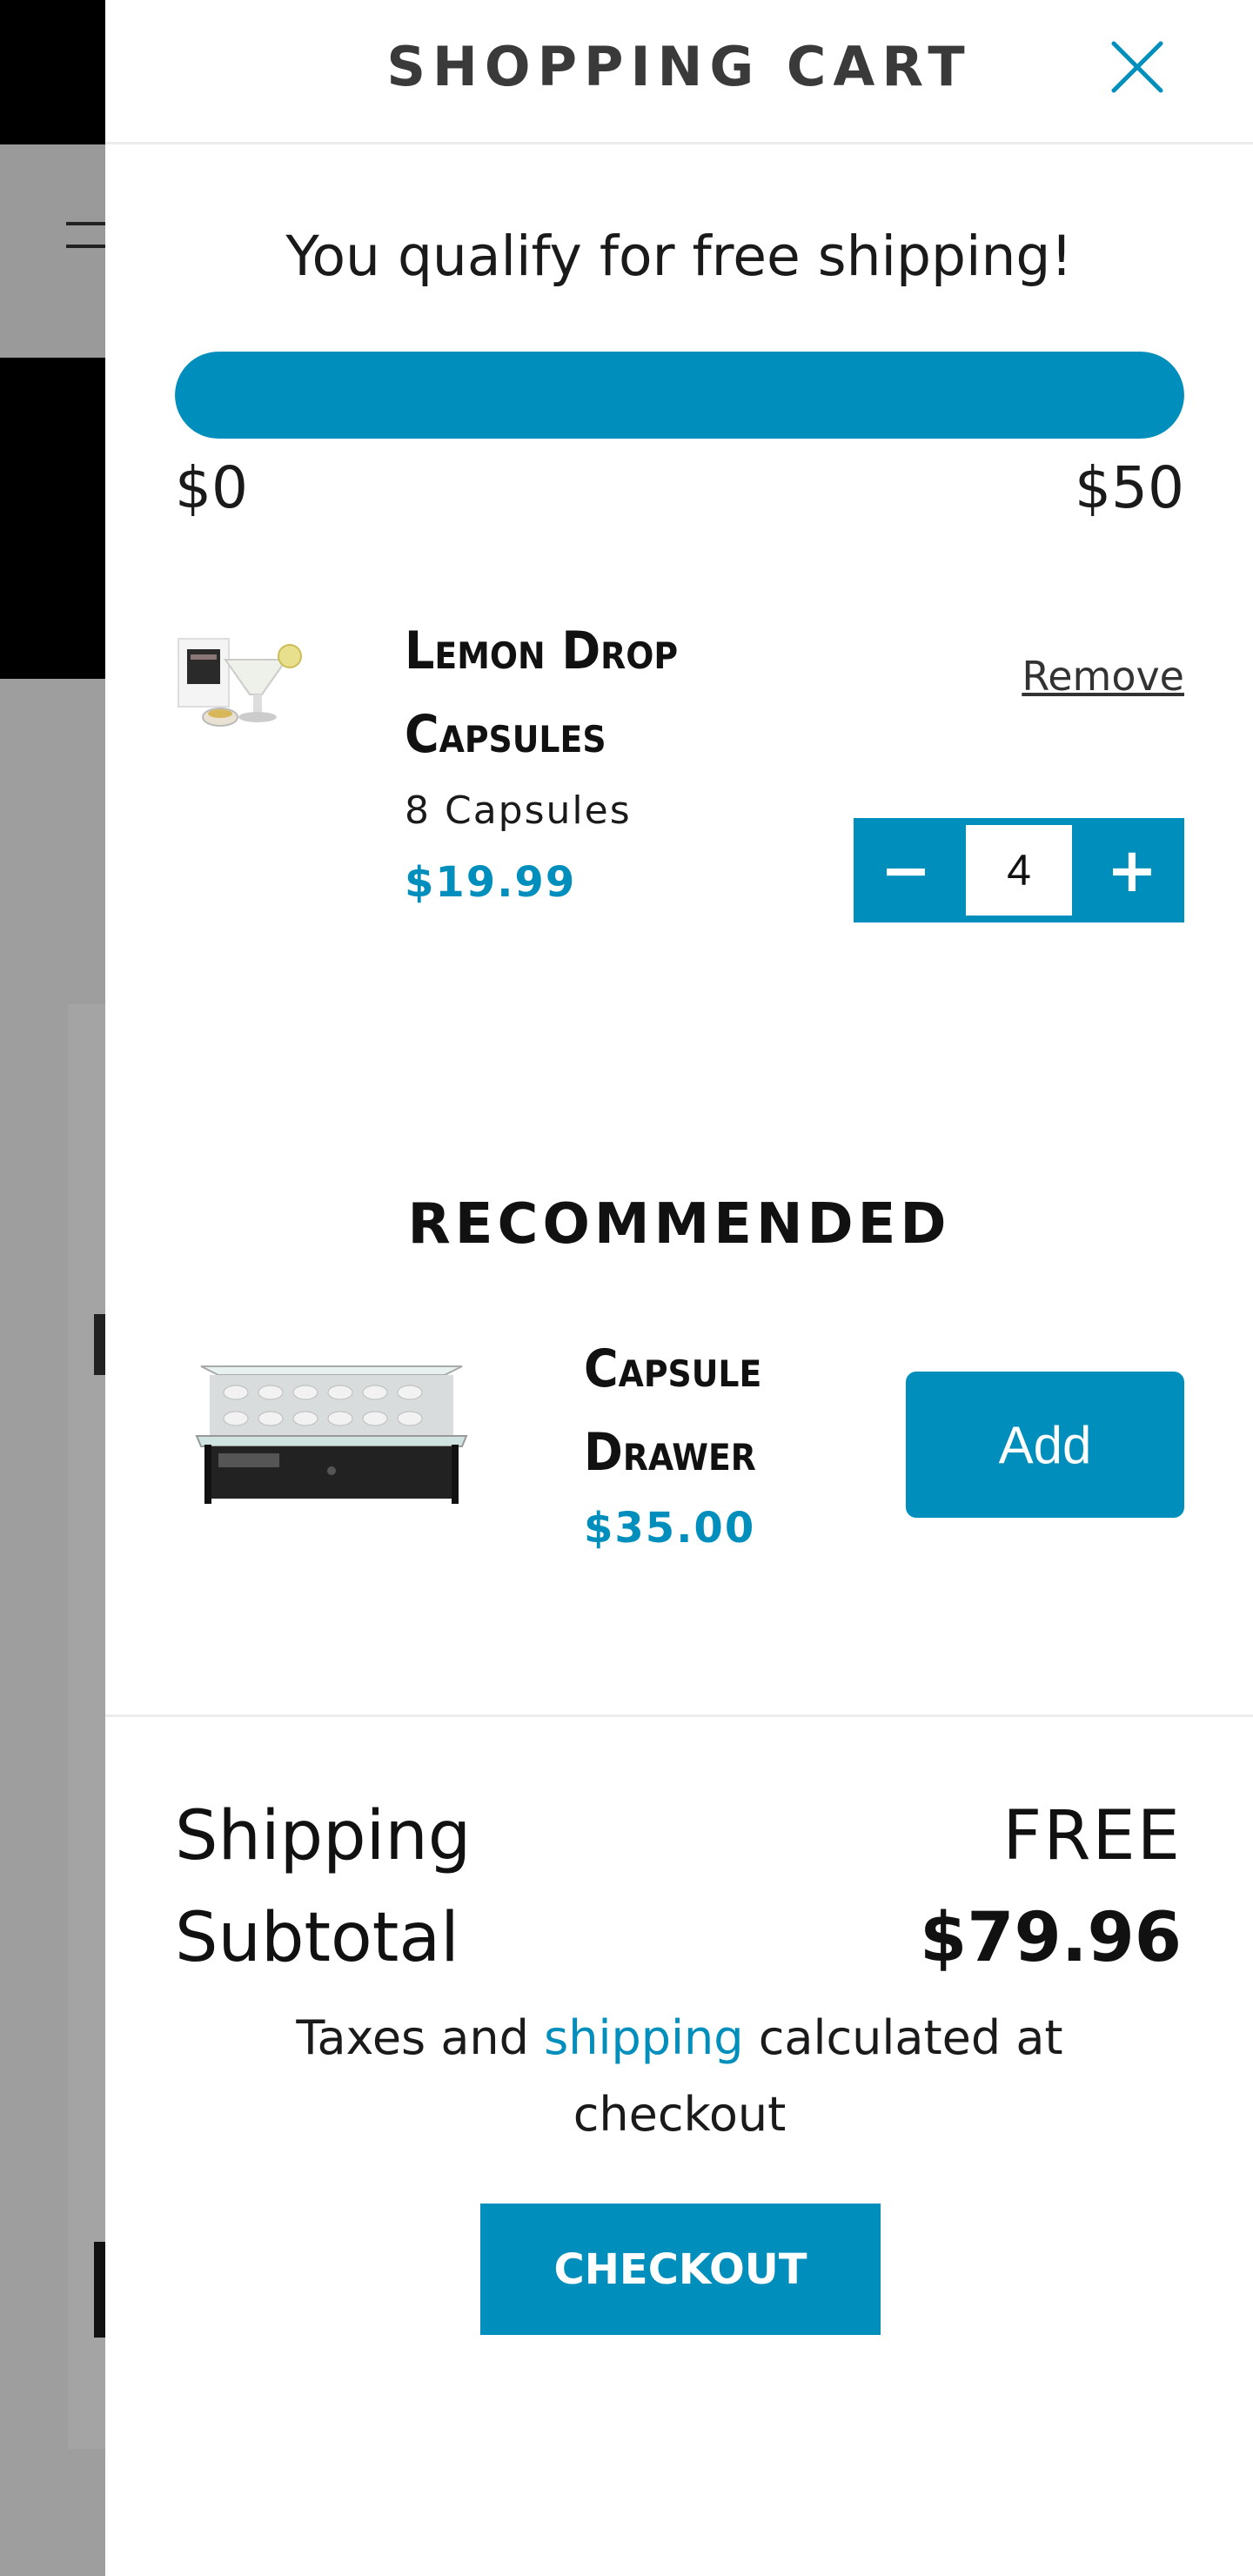 The height and width of the screenshot is (2576, 1253). Describe the element at coordinates (643, 2037) in the screenshot. I see `shipping-policy-link: shipping` at that location.